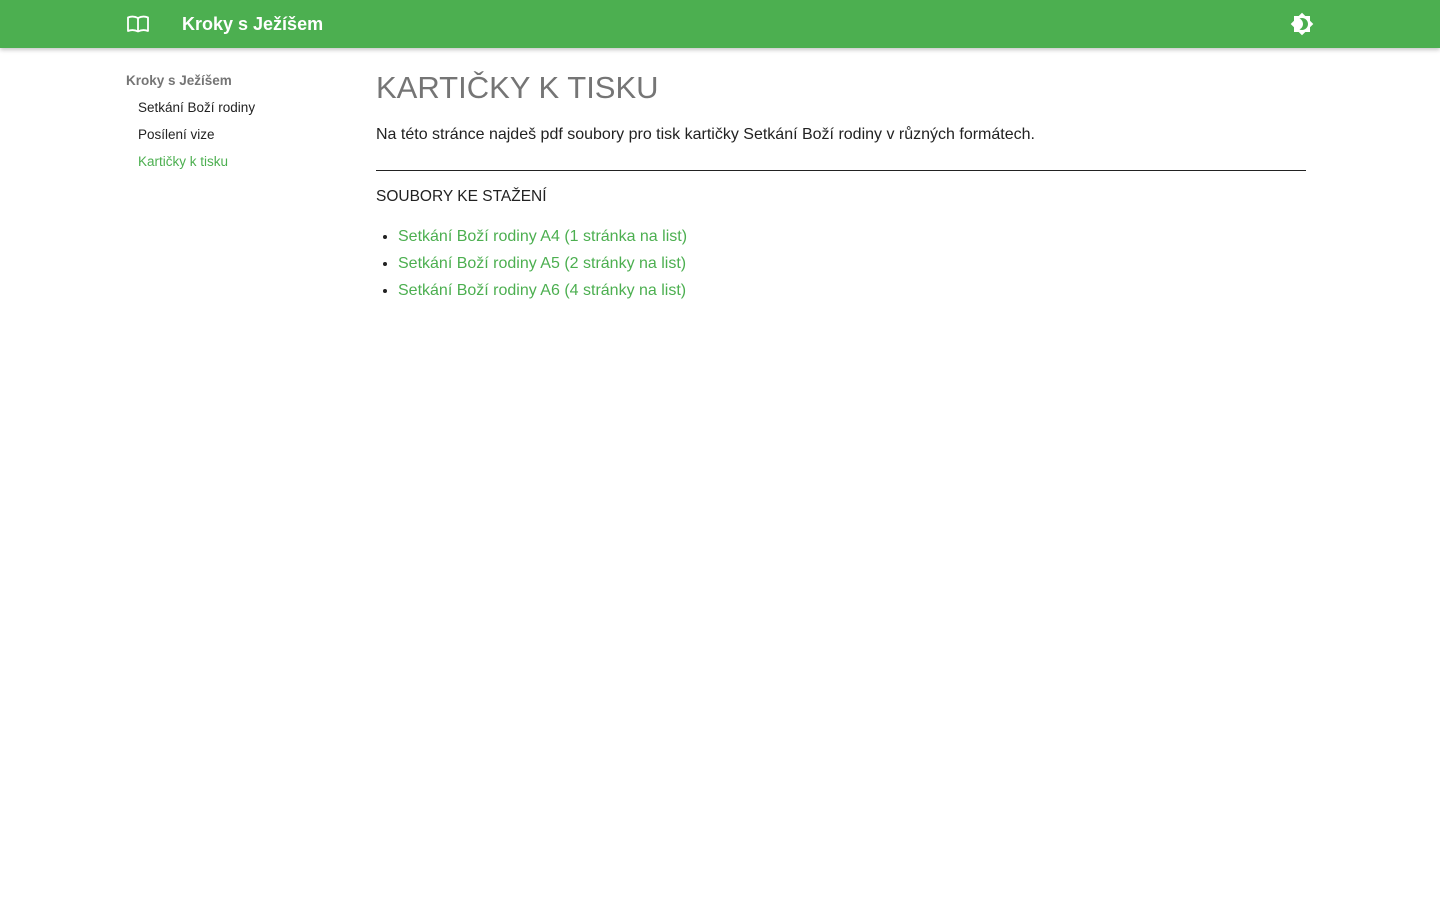  What do you see at coordinates (720, 24) in the screenshot?
I see `top-app-bar: Kroky s Ježíšem` at bounding box center [720, 24].